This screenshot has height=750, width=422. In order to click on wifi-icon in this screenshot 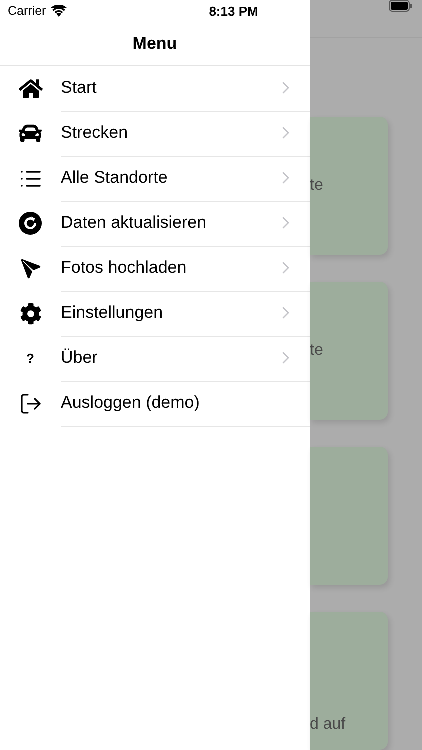, I will do `click(59, 11)`.